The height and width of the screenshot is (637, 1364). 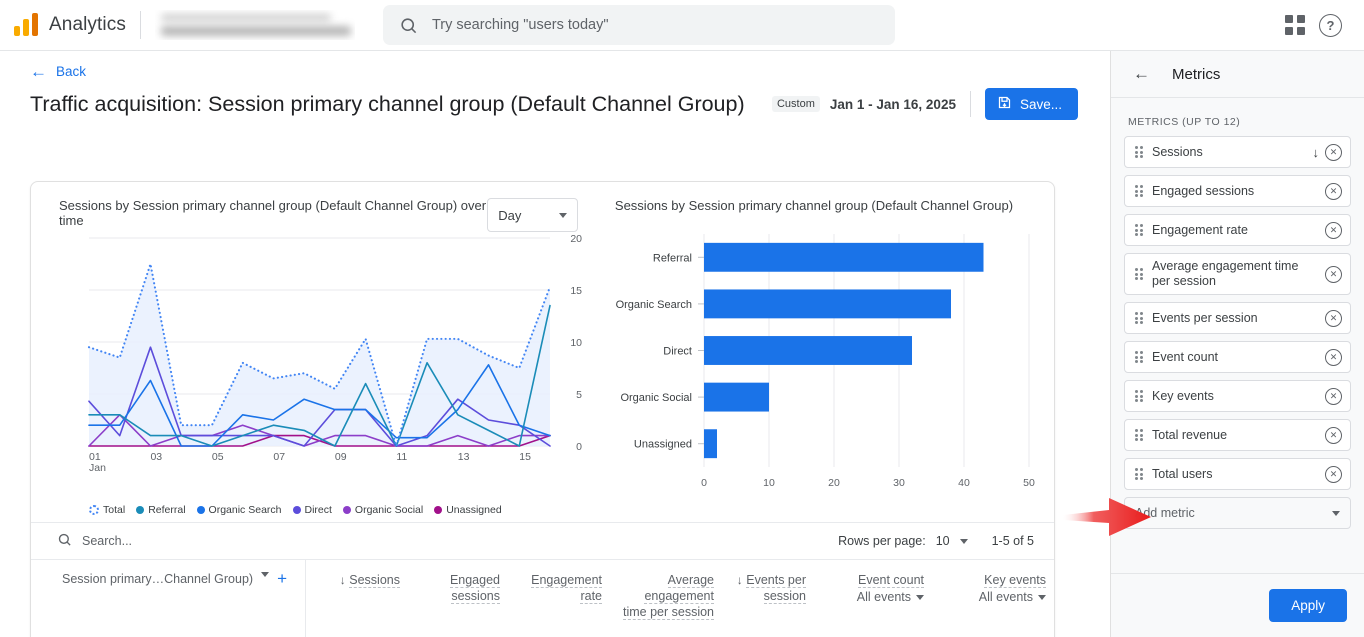 What do you see at coordinates (458, 598) in the screenshot?
I see `column-header-engaged-sessions: Engaged sessions` at bounding box center [458, 598].